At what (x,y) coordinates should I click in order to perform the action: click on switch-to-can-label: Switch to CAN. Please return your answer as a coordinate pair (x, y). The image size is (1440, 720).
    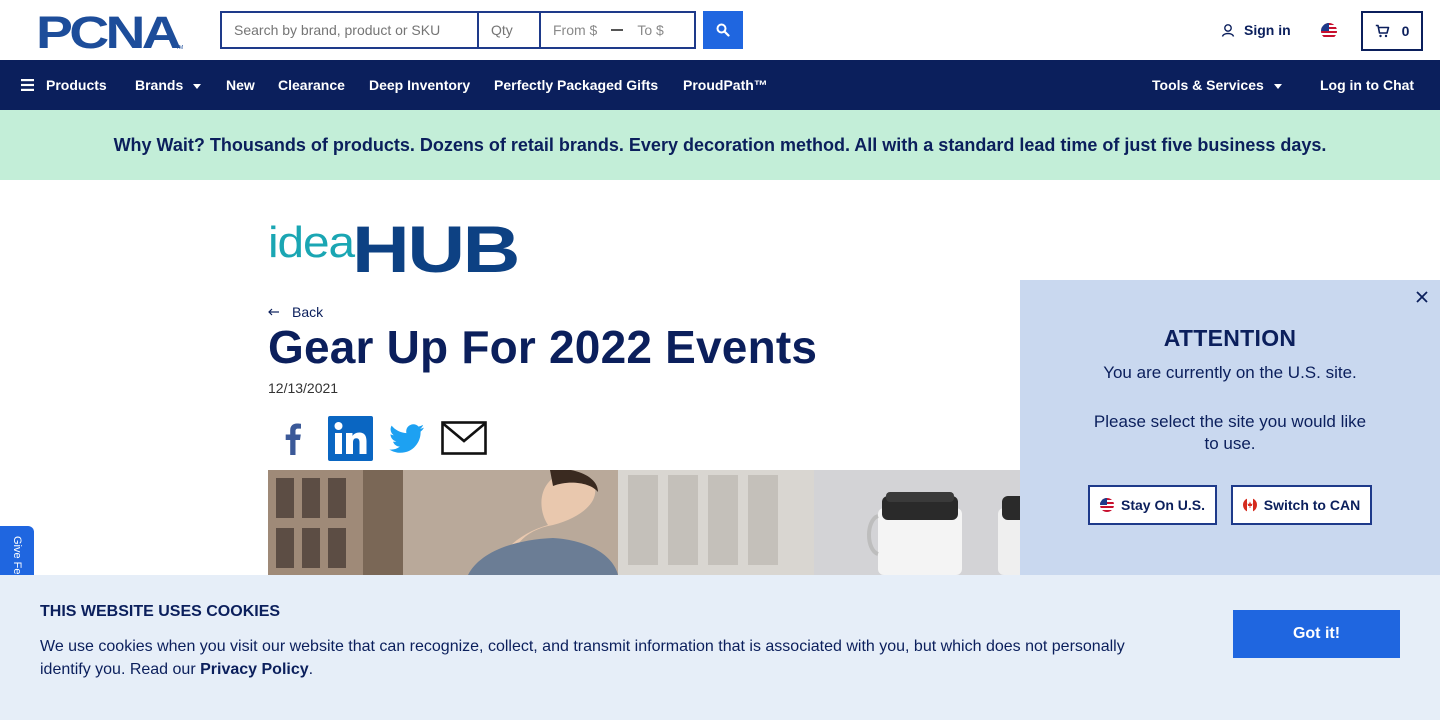
    Looking at the image, I should click on (1312, 505).